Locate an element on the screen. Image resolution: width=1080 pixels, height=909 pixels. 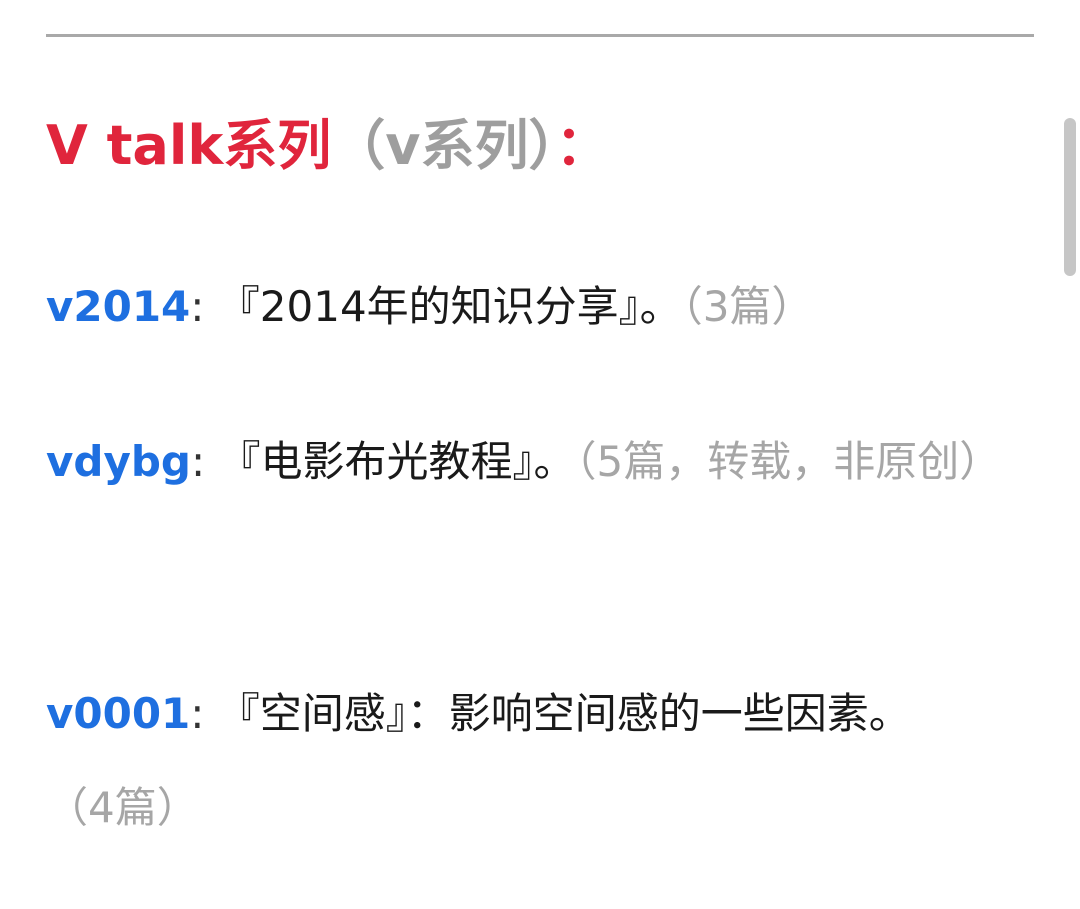
vertical-scrollbar is located at coordinates (1070, 197).